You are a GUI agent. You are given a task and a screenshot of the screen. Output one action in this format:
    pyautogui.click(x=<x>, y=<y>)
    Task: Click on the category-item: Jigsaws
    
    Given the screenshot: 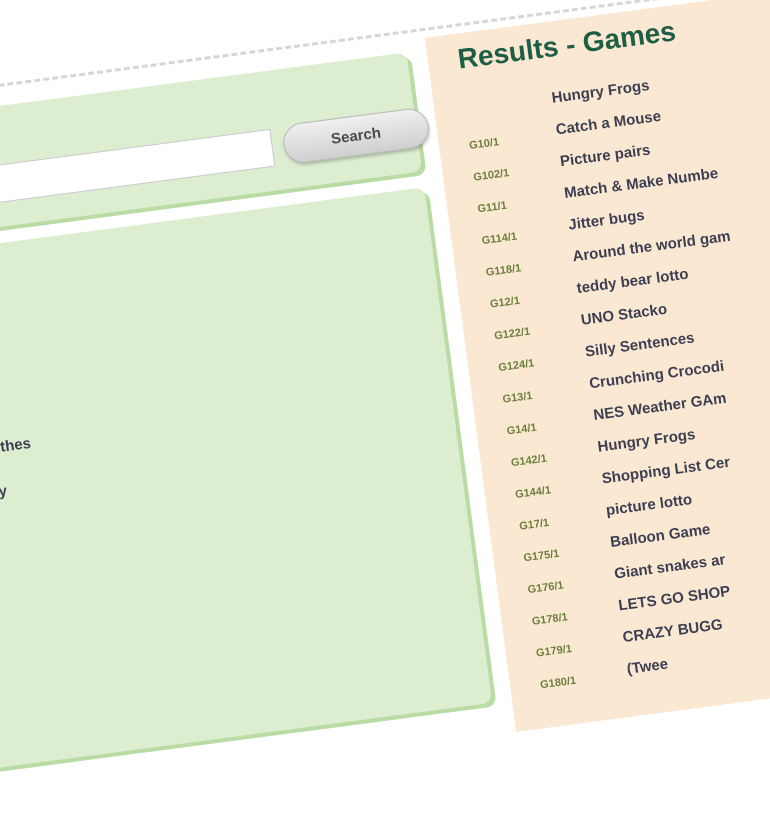 What is the action you would take?
    pyautogui.click(x=22, y=540)
    